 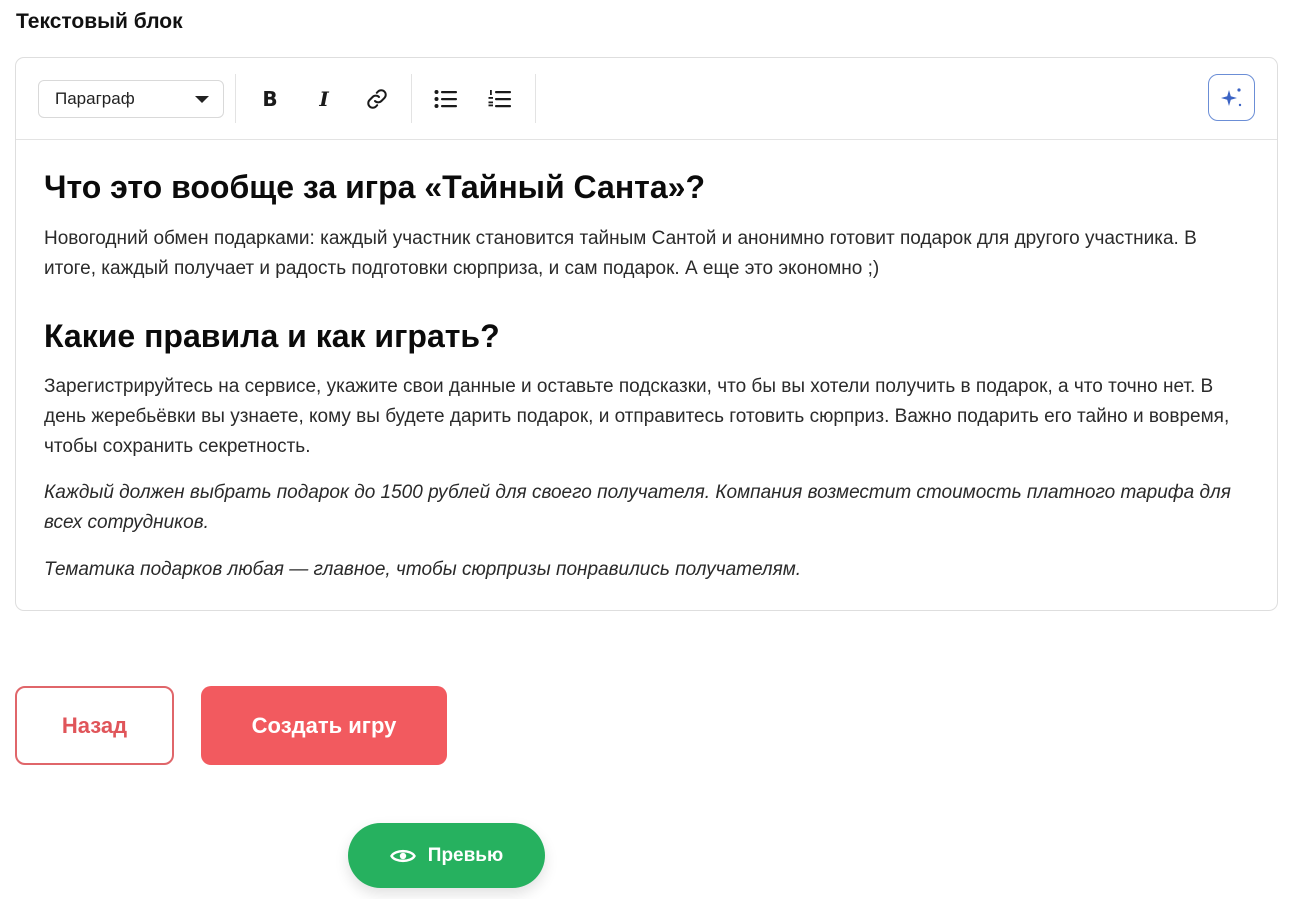 I want to click on block-type-value: Параграф, so click(x=95, y=98).